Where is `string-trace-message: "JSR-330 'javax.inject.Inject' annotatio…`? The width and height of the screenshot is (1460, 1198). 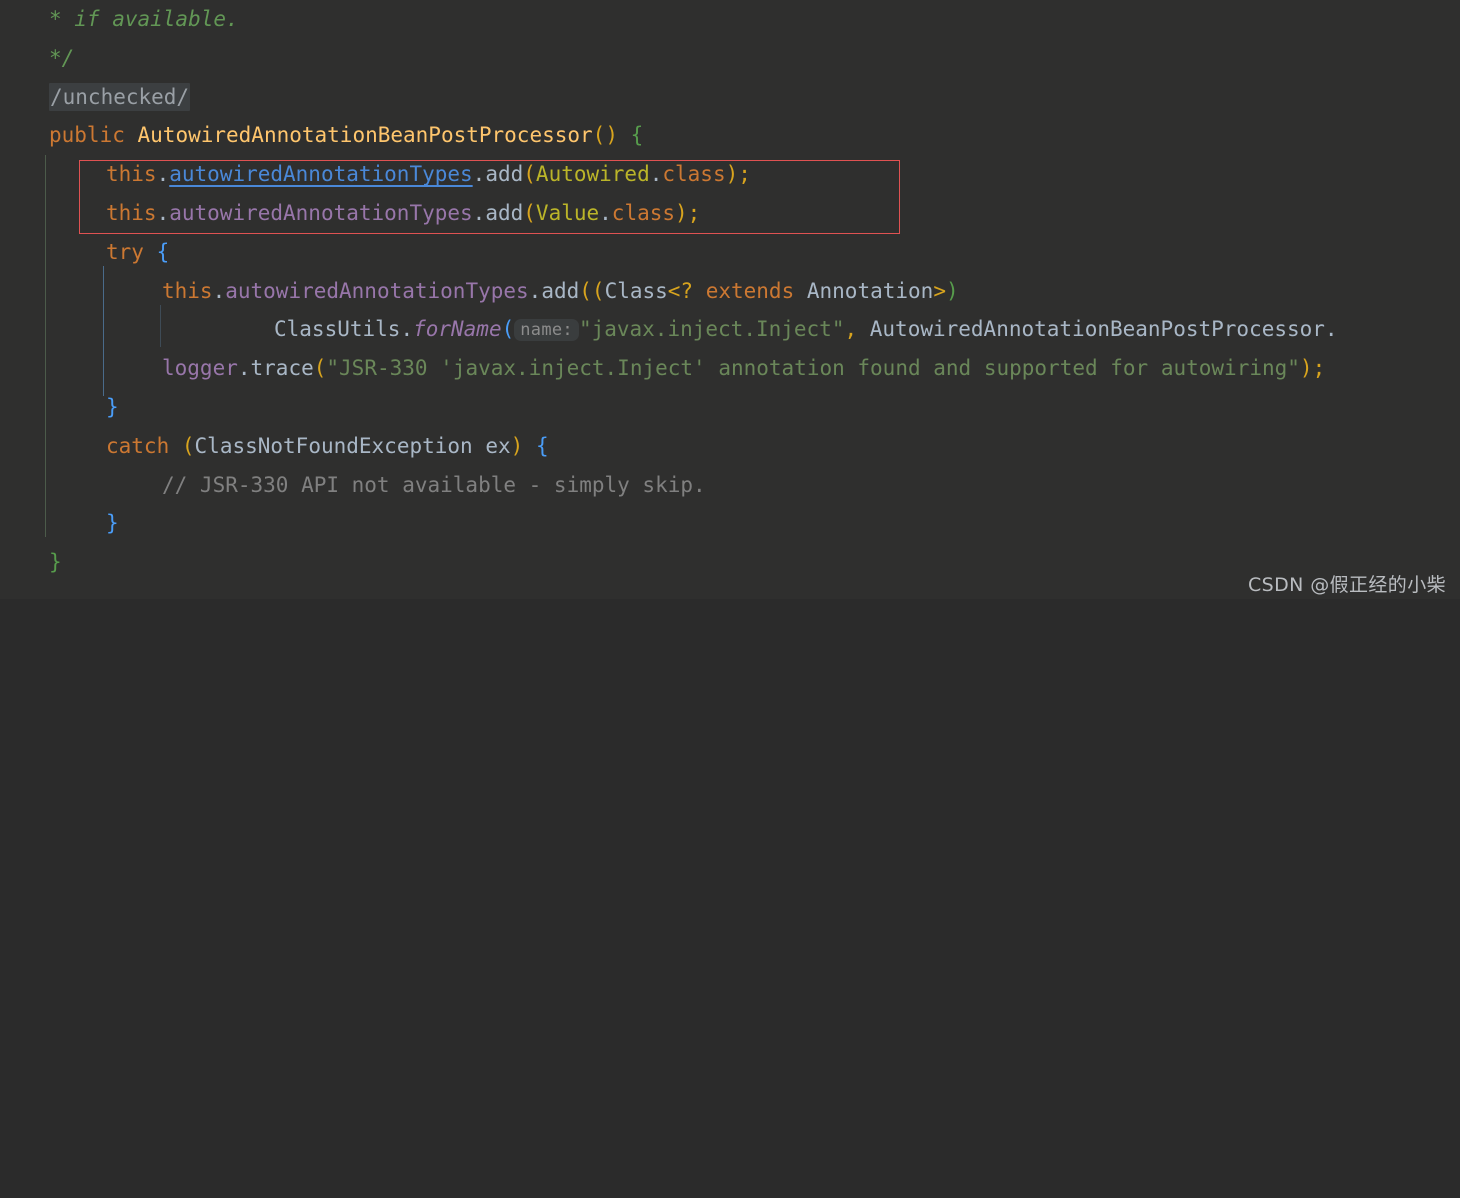
string-trace-message: "JSR-330 'javax.inject.Inject' annotatio… is located at coordinates (813, 368).